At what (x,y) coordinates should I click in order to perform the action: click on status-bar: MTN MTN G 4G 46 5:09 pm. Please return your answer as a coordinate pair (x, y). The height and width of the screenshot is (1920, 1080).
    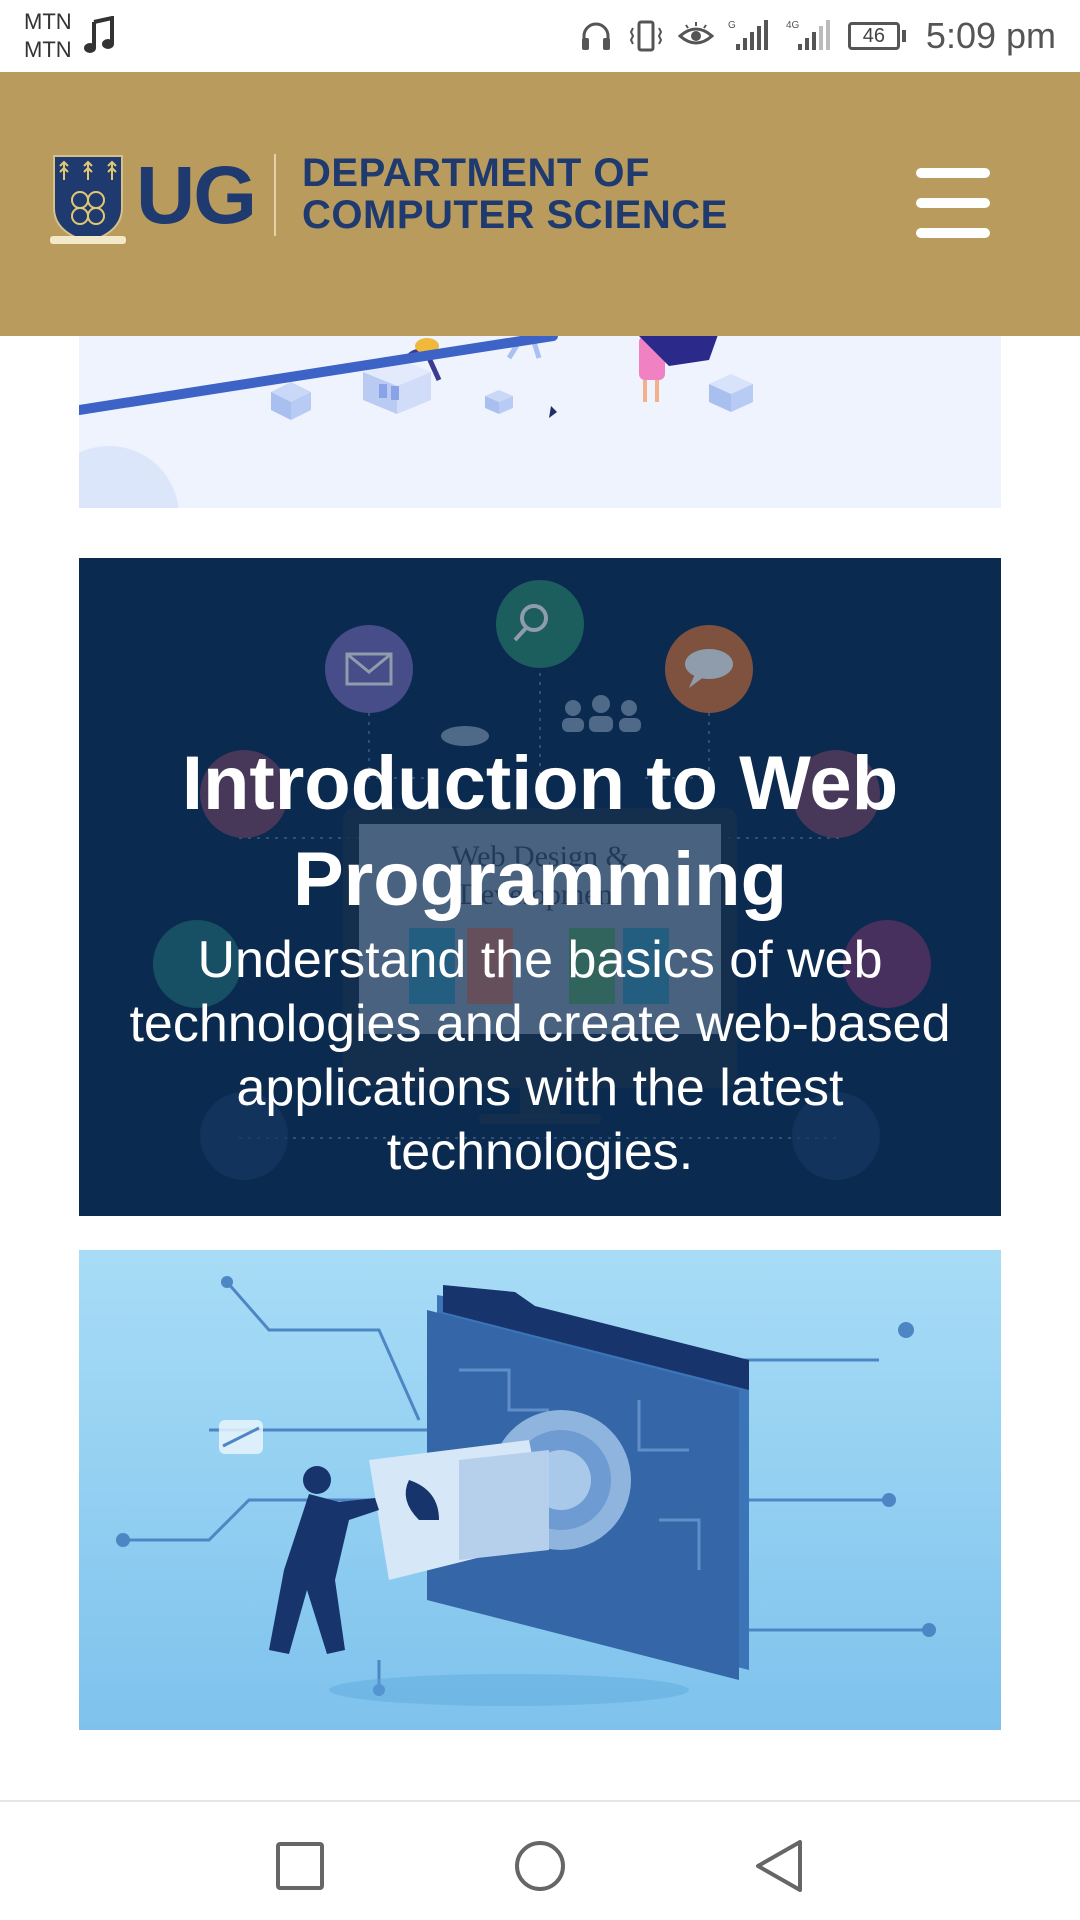
    Looking at the image, I should click on (540, 36).